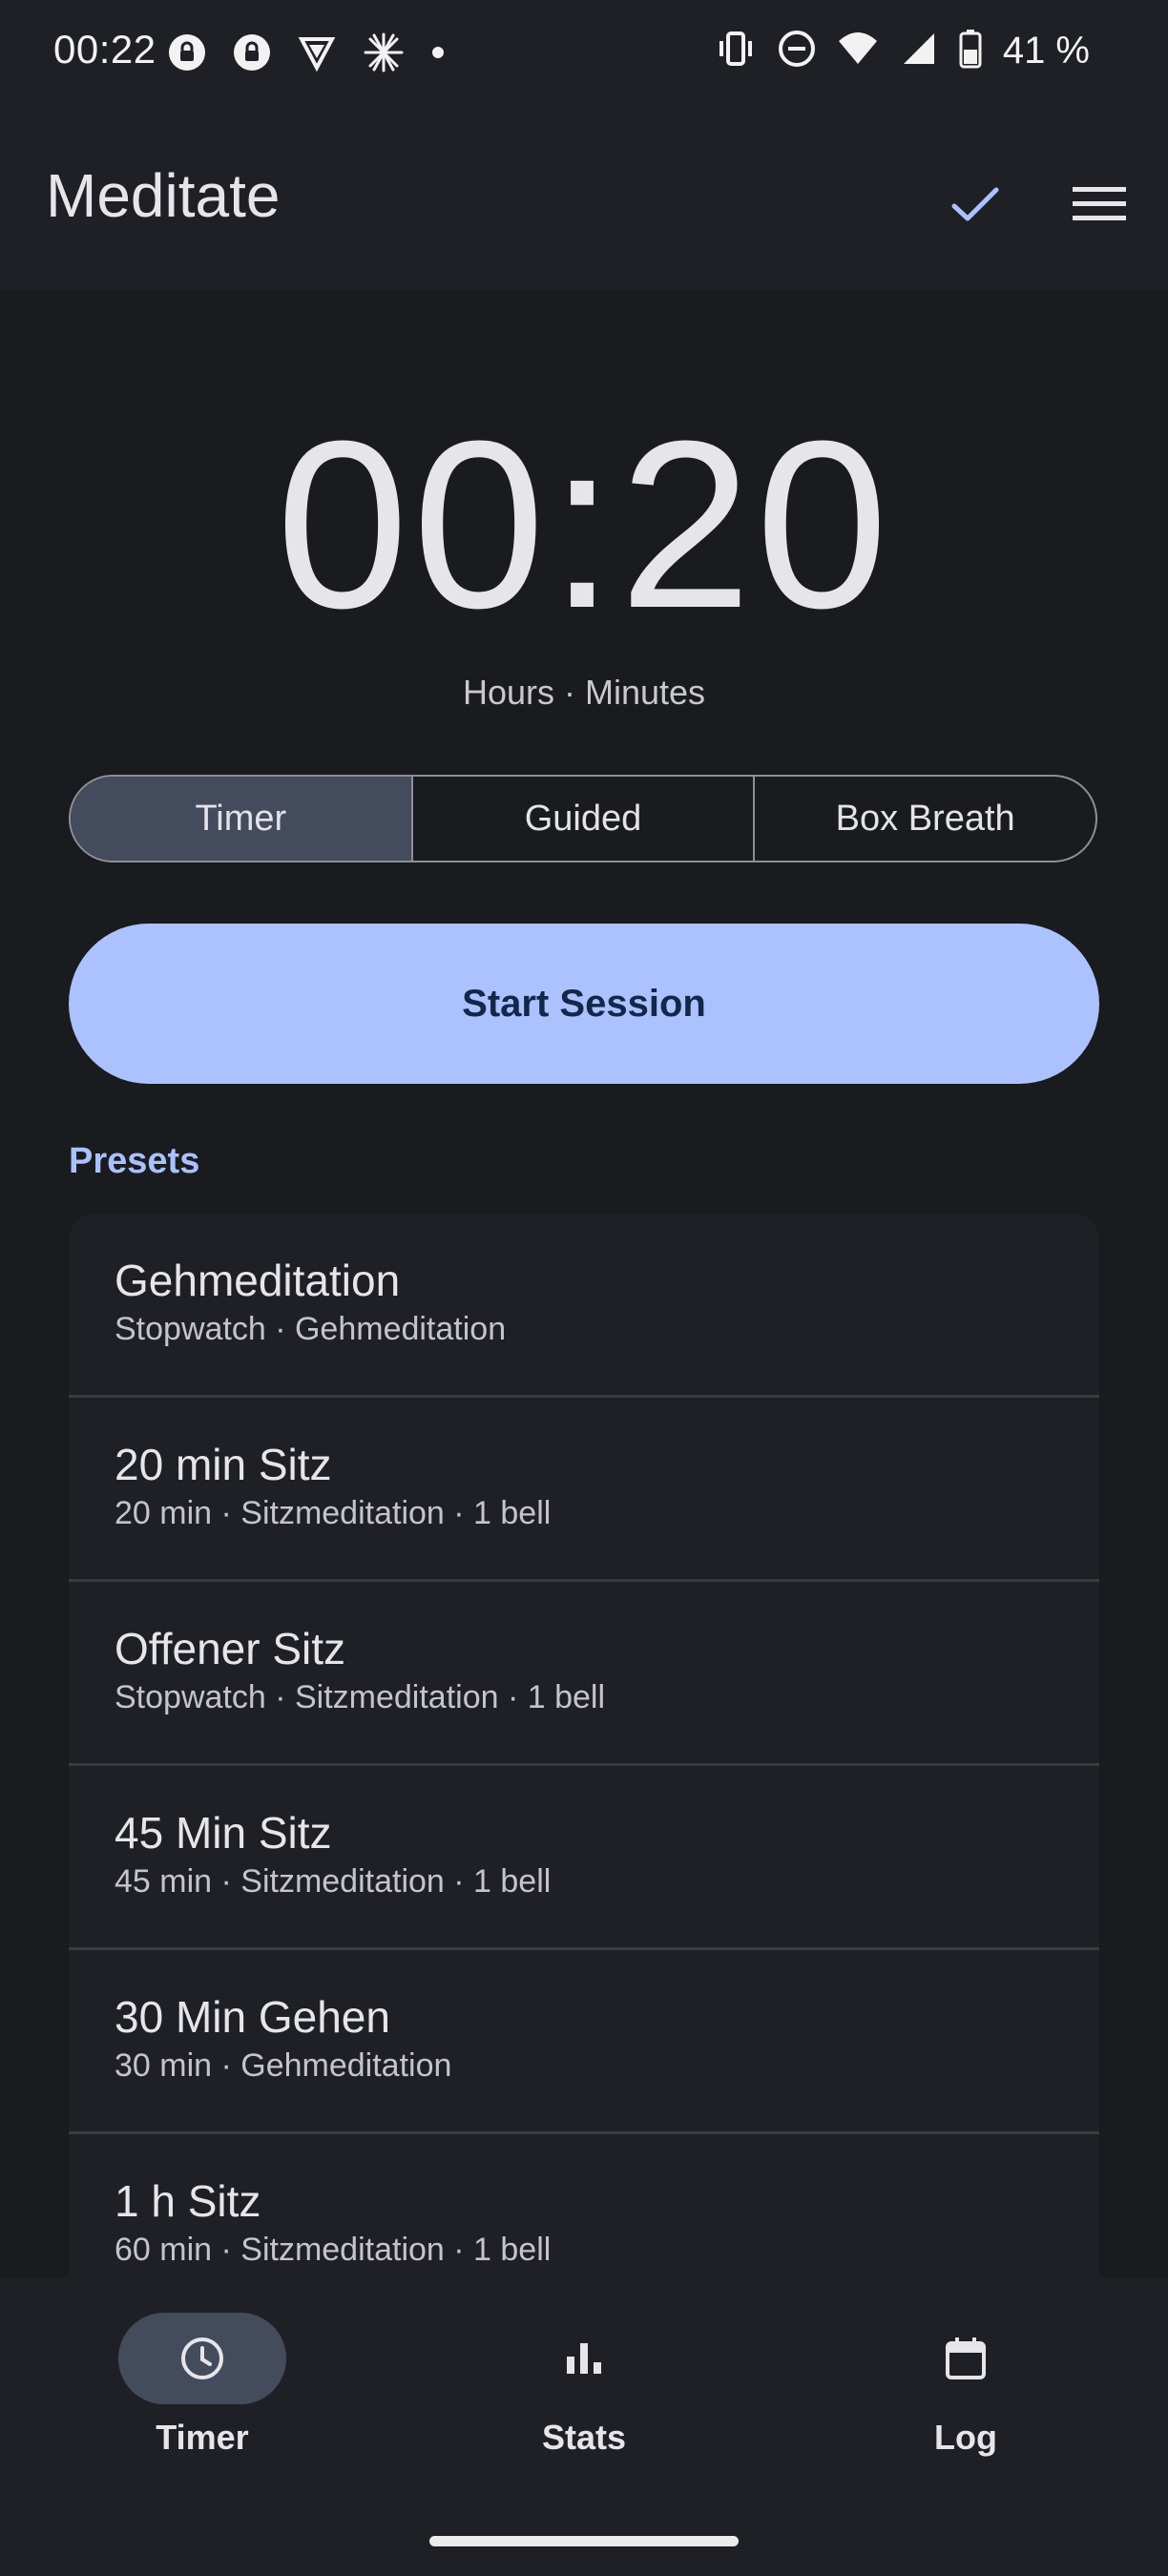 This screenshot has height=2576, width=1168. Describe the element at coordinates (584, 692) in the screenshot. I see `timer-units-label: Hours · Minutes` at that location.